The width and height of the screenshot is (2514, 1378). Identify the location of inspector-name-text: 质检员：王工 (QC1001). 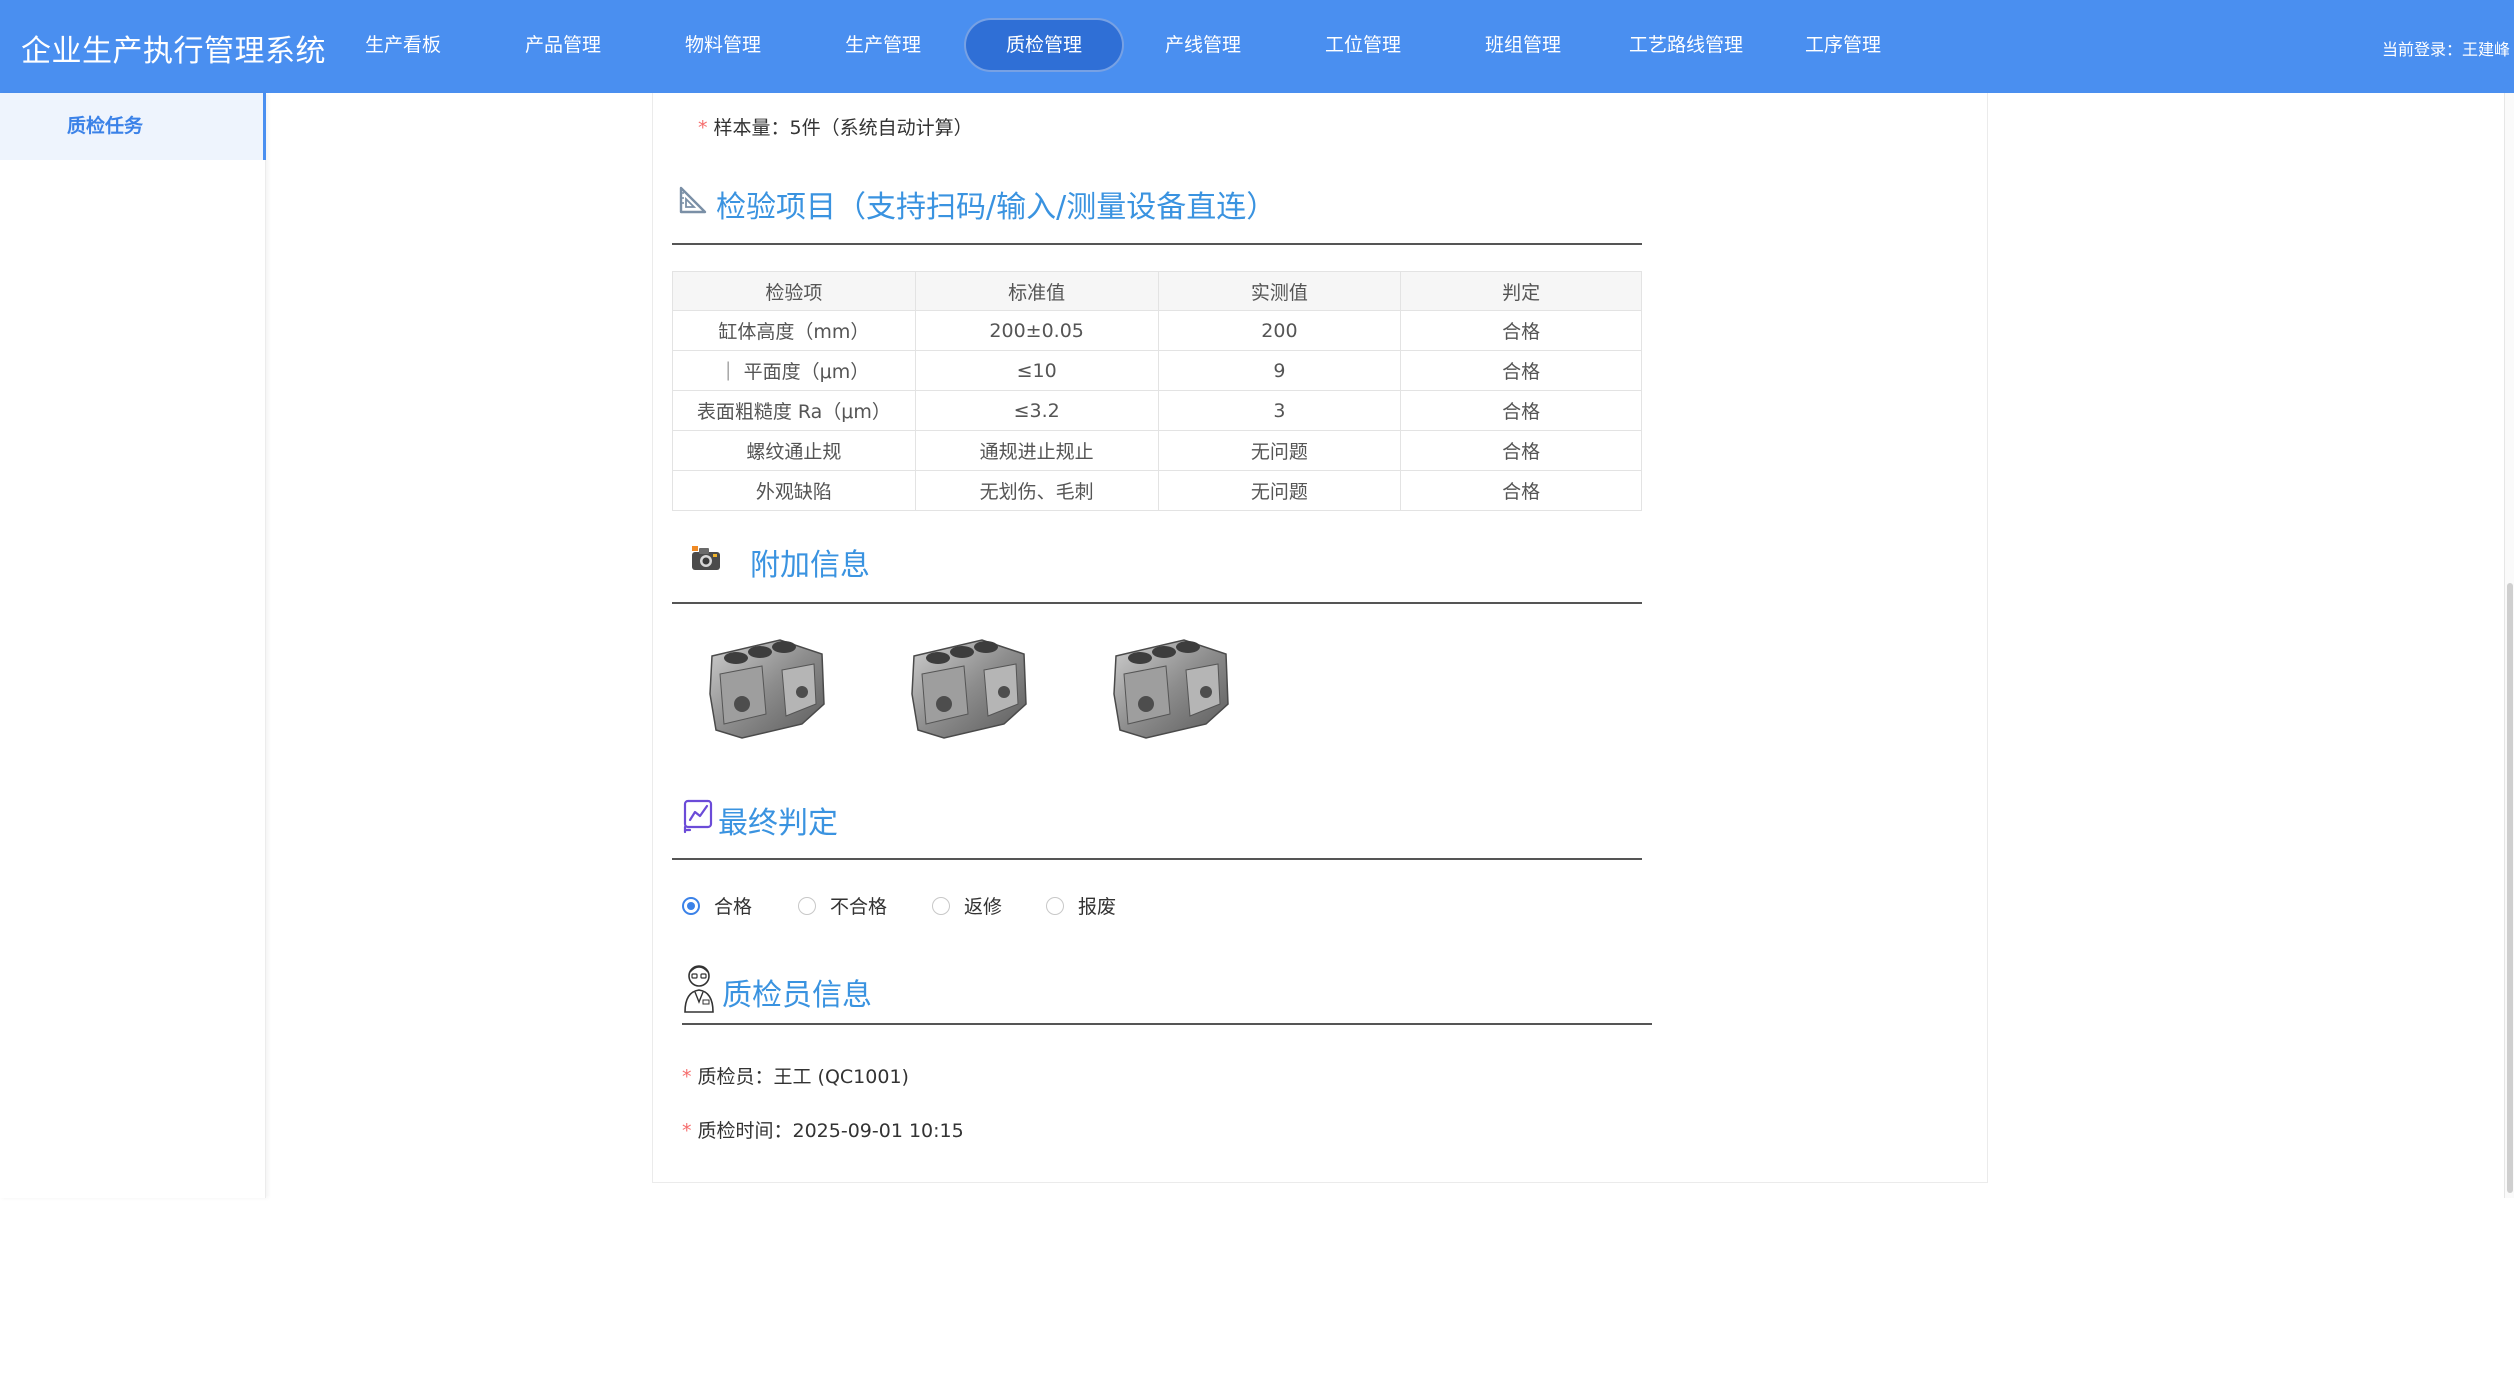
(803, 1077).